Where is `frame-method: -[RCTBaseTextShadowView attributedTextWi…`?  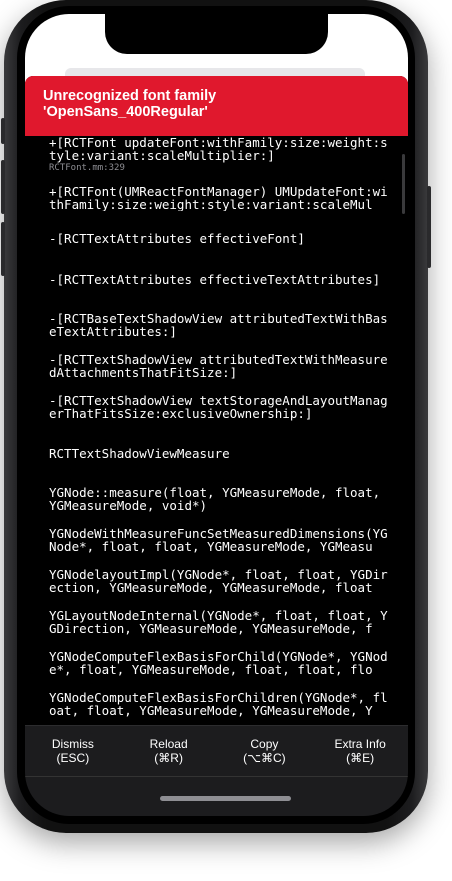
frame-method: -[RCTBaseTextShadowView attributedTextWi… is located at coordinates (218, 325).